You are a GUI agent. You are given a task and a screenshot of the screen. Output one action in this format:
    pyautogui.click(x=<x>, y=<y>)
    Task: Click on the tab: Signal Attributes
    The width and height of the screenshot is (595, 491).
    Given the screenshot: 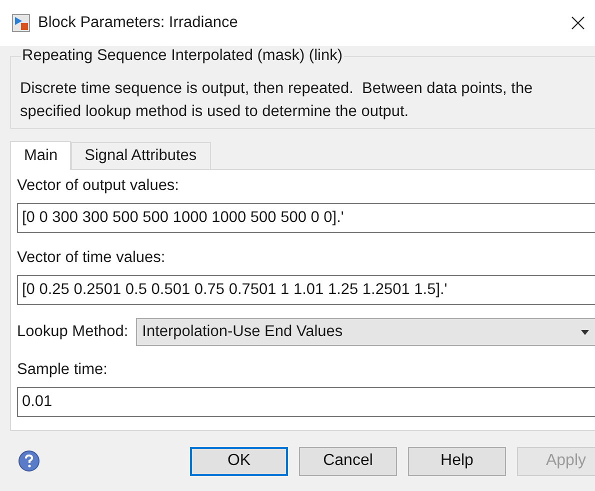 What is the action you would take?
    pyautogui.click(x=140, y=155)
    